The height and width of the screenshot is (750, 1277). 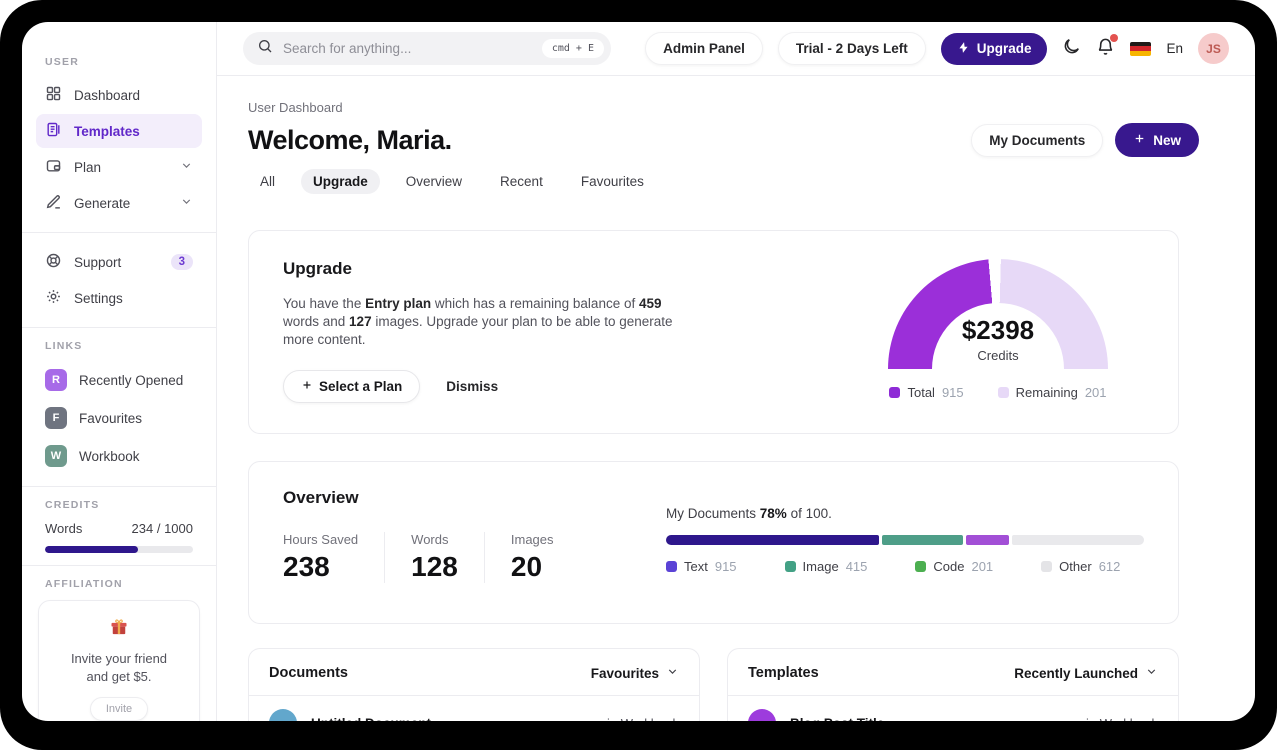 I want to click on sidebar-item-templates: Templates, so click(x=119, y=131).